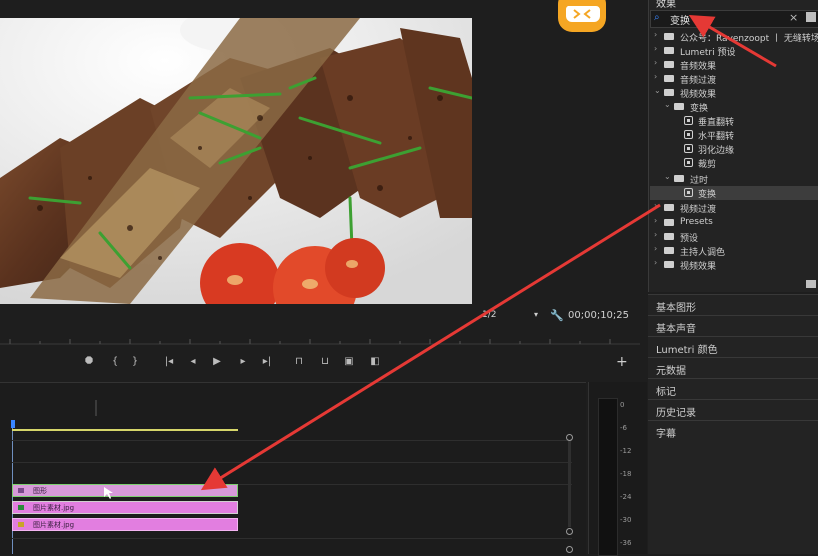  I want to click on new-bin-icon, so click(811, 17).